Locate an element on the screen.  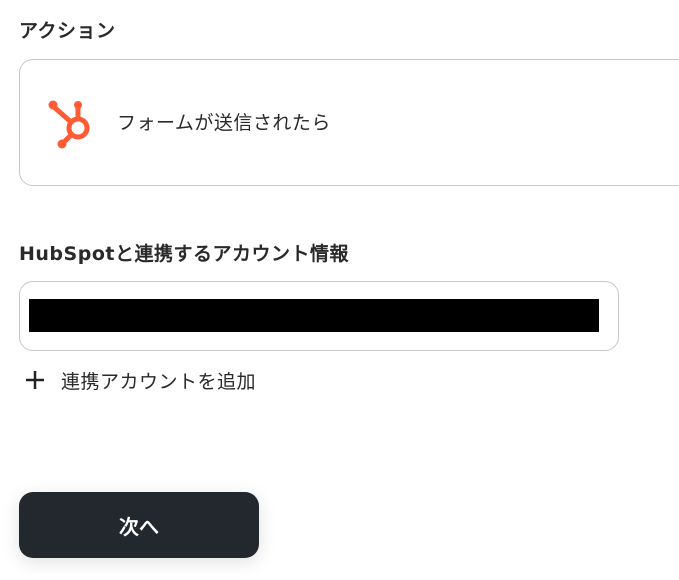
add-account-button: 連携アカウントを追加 is located at coordinates (140, 380).